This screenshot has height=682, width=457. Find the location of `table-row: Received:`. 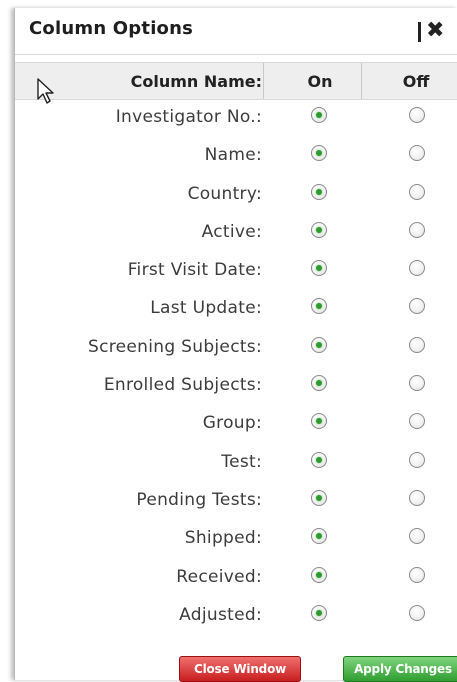

table-row: Received: is located at coordinates (236, 577).